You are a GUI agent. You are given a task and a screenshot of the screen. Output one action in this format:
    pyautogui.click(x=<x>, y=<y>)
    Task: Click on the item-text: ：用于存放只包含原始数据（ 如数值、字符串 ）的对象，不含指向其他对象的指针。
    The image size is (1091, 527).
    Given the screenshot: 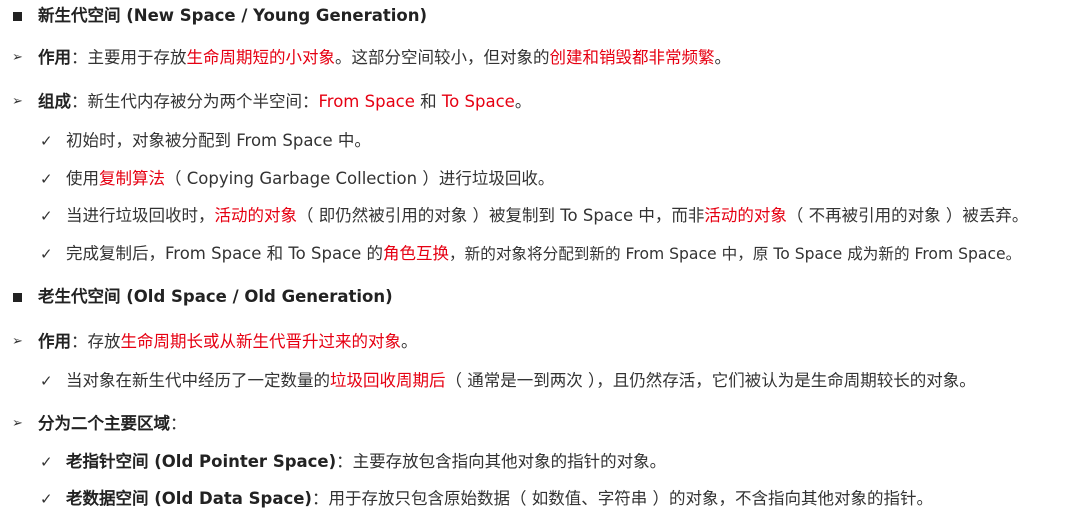 What is the action you would take?
    pyautogui.click(x=622, y=498)
    